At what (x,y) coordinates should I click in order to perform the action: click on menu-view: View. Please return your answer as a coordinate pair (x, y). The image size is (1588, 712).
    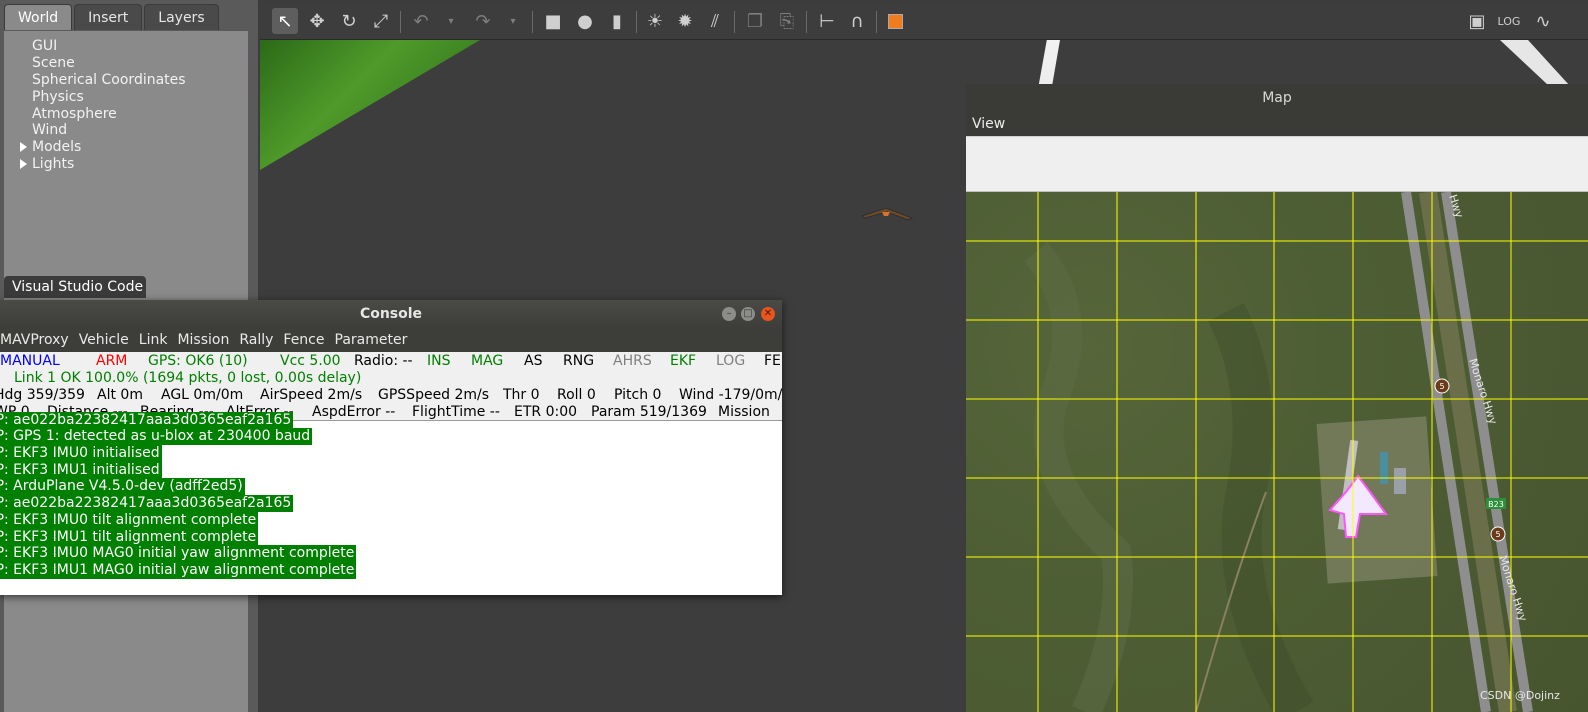
    Looking at the image, I should click on (988, 124).